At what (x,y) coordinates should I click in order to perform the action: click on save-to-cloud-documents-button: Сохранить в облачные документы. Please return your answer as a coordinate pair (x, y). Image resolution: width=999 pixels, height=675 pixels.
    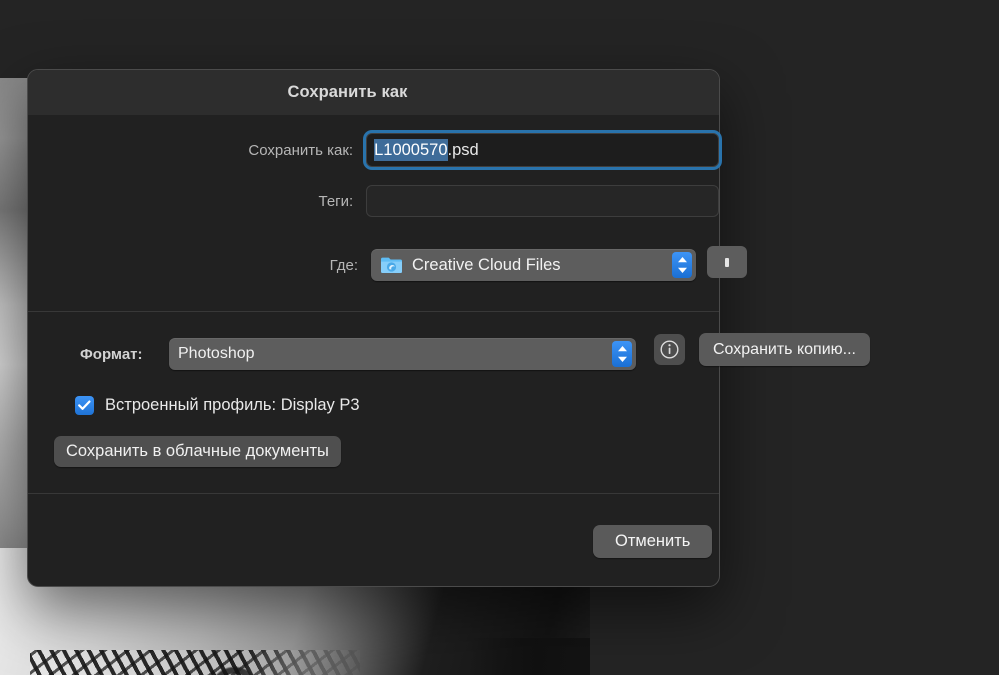
    Looking at the image, I should click on (197, 451).